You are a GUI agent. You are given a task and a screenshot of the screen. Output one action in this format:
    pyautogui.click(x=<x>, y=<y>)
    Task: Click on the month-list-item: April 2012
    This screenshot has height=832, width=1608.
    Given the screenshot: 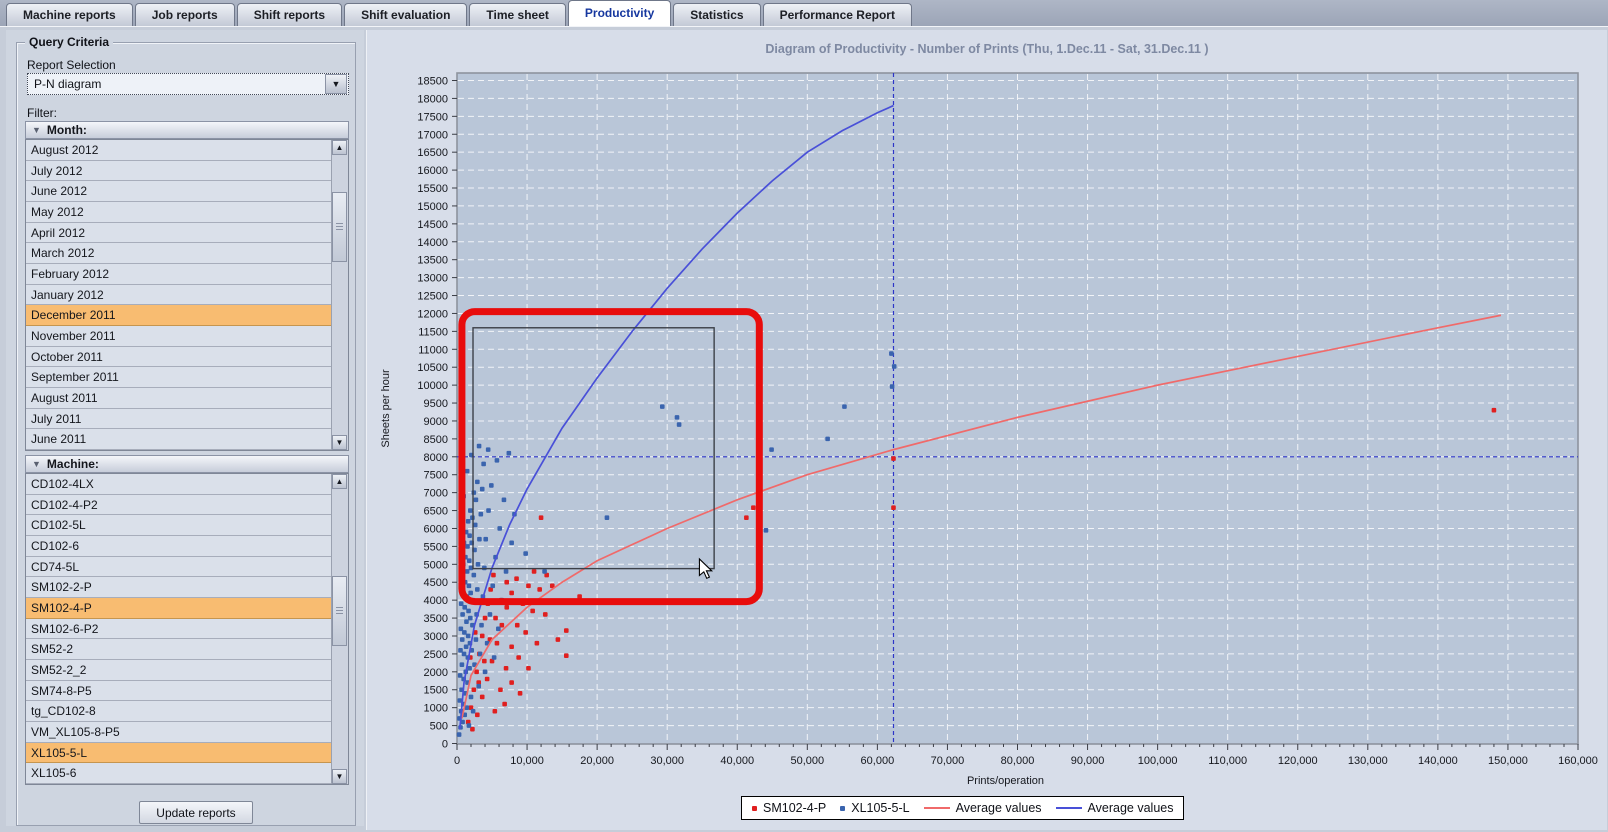 What is the action you would take?
    pyautogui.click(x=178, y=233)
    